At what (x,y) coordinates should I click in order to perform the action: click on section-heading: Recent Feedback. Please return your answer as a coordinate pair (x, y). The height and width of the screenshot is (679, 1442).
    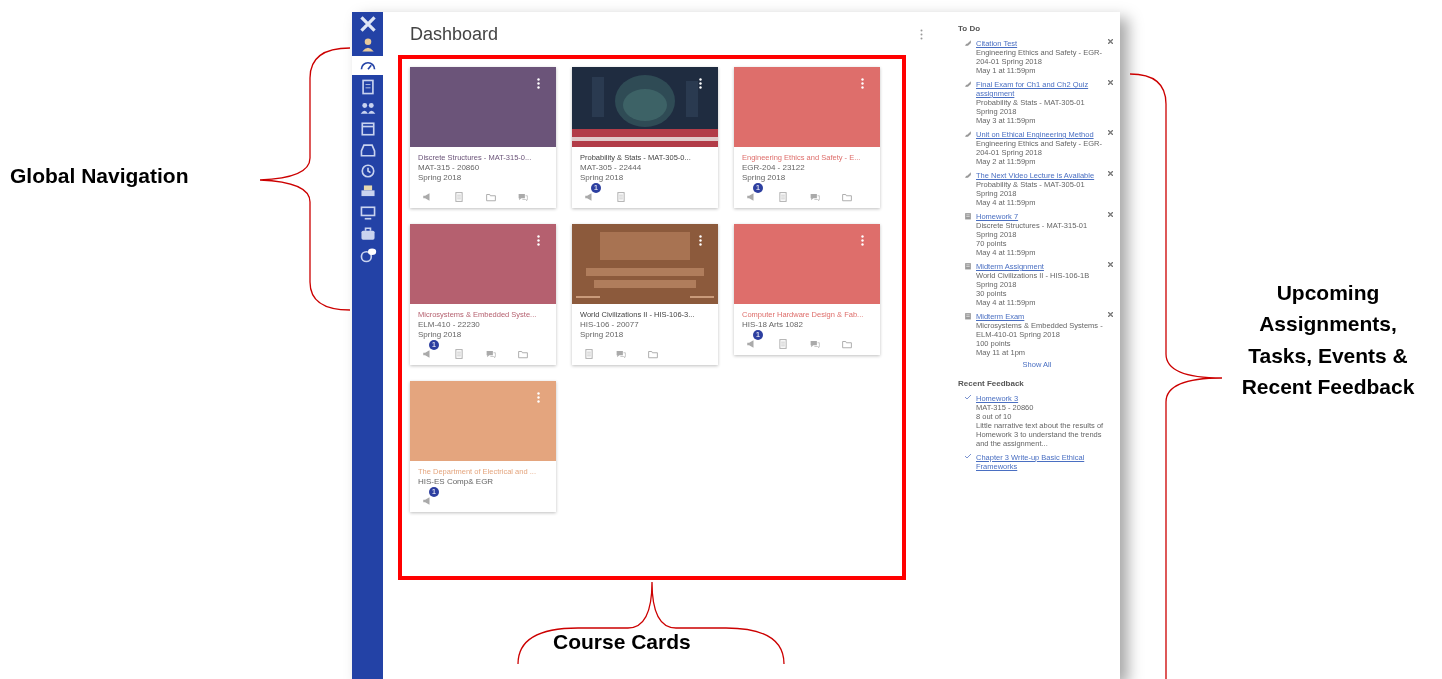
    Looking at the image, I should click on (991, 383).